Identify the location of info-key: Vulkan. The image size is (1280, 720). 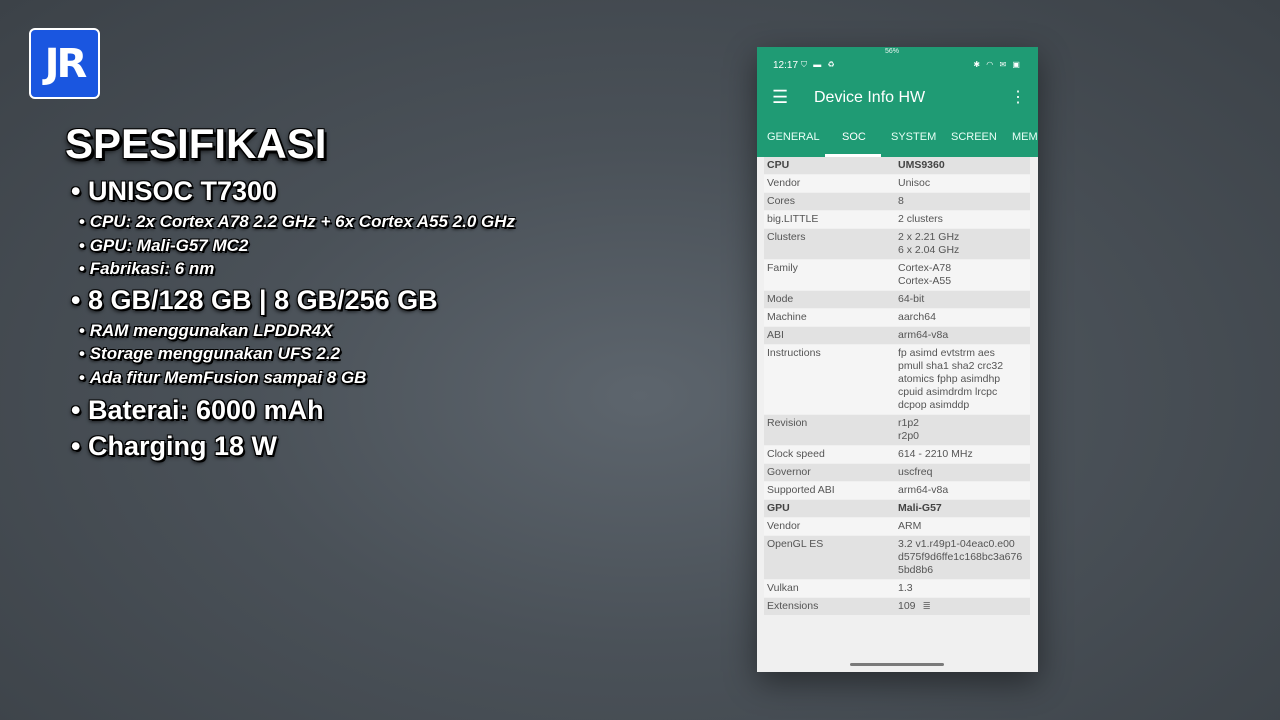
(783, 588).